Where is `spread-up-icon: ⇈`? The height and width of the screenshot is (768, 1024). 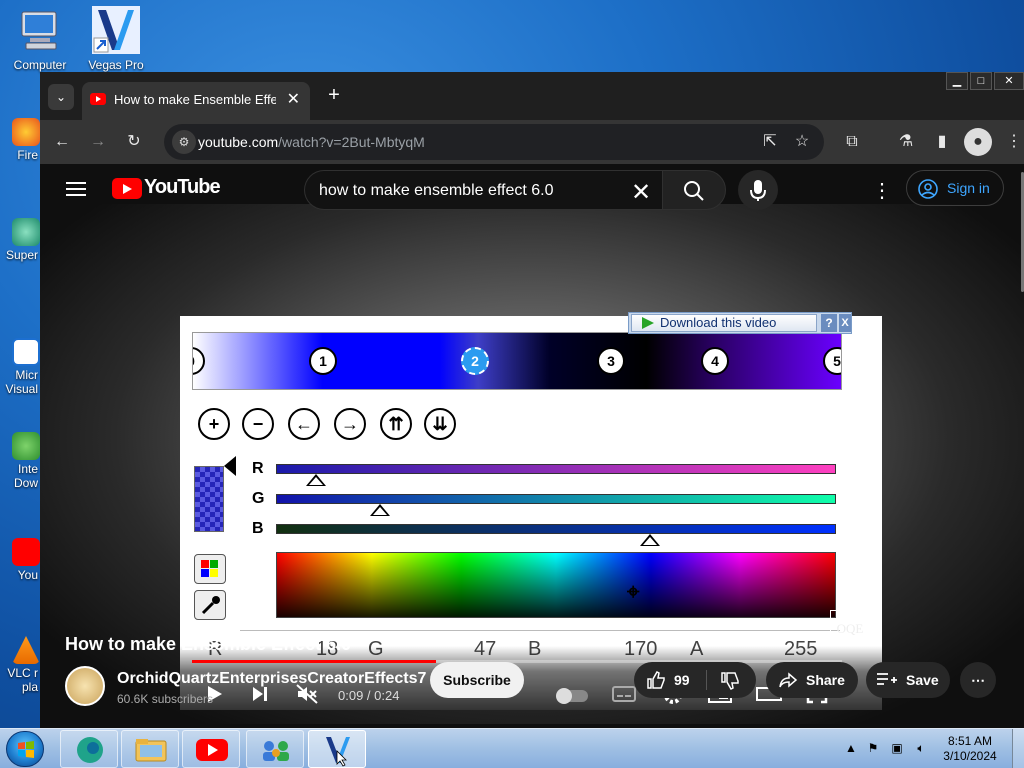 spread-up-icon: ⇈ is located at coordinates (396, 424).